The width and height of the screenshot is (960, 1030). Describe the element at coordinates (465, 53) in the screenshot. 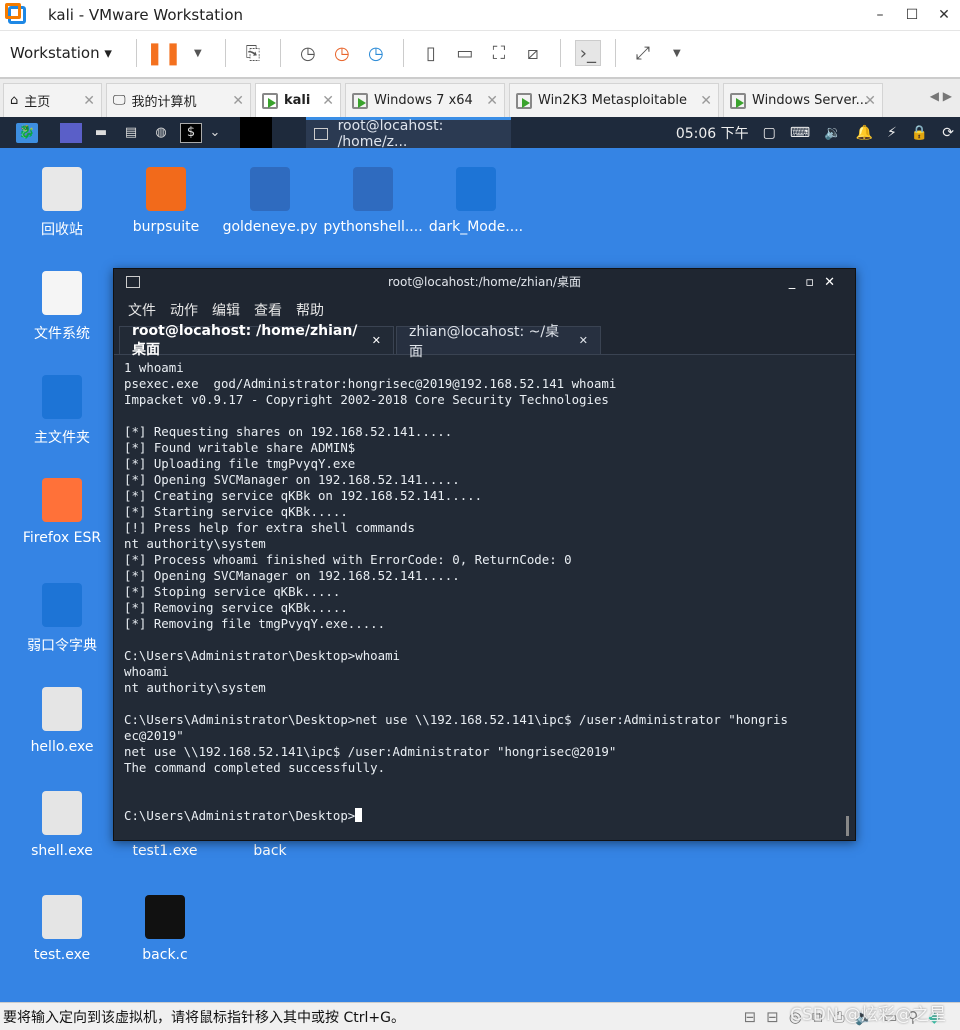

I see `thumbnail-bar-icon: ▭` at that location.